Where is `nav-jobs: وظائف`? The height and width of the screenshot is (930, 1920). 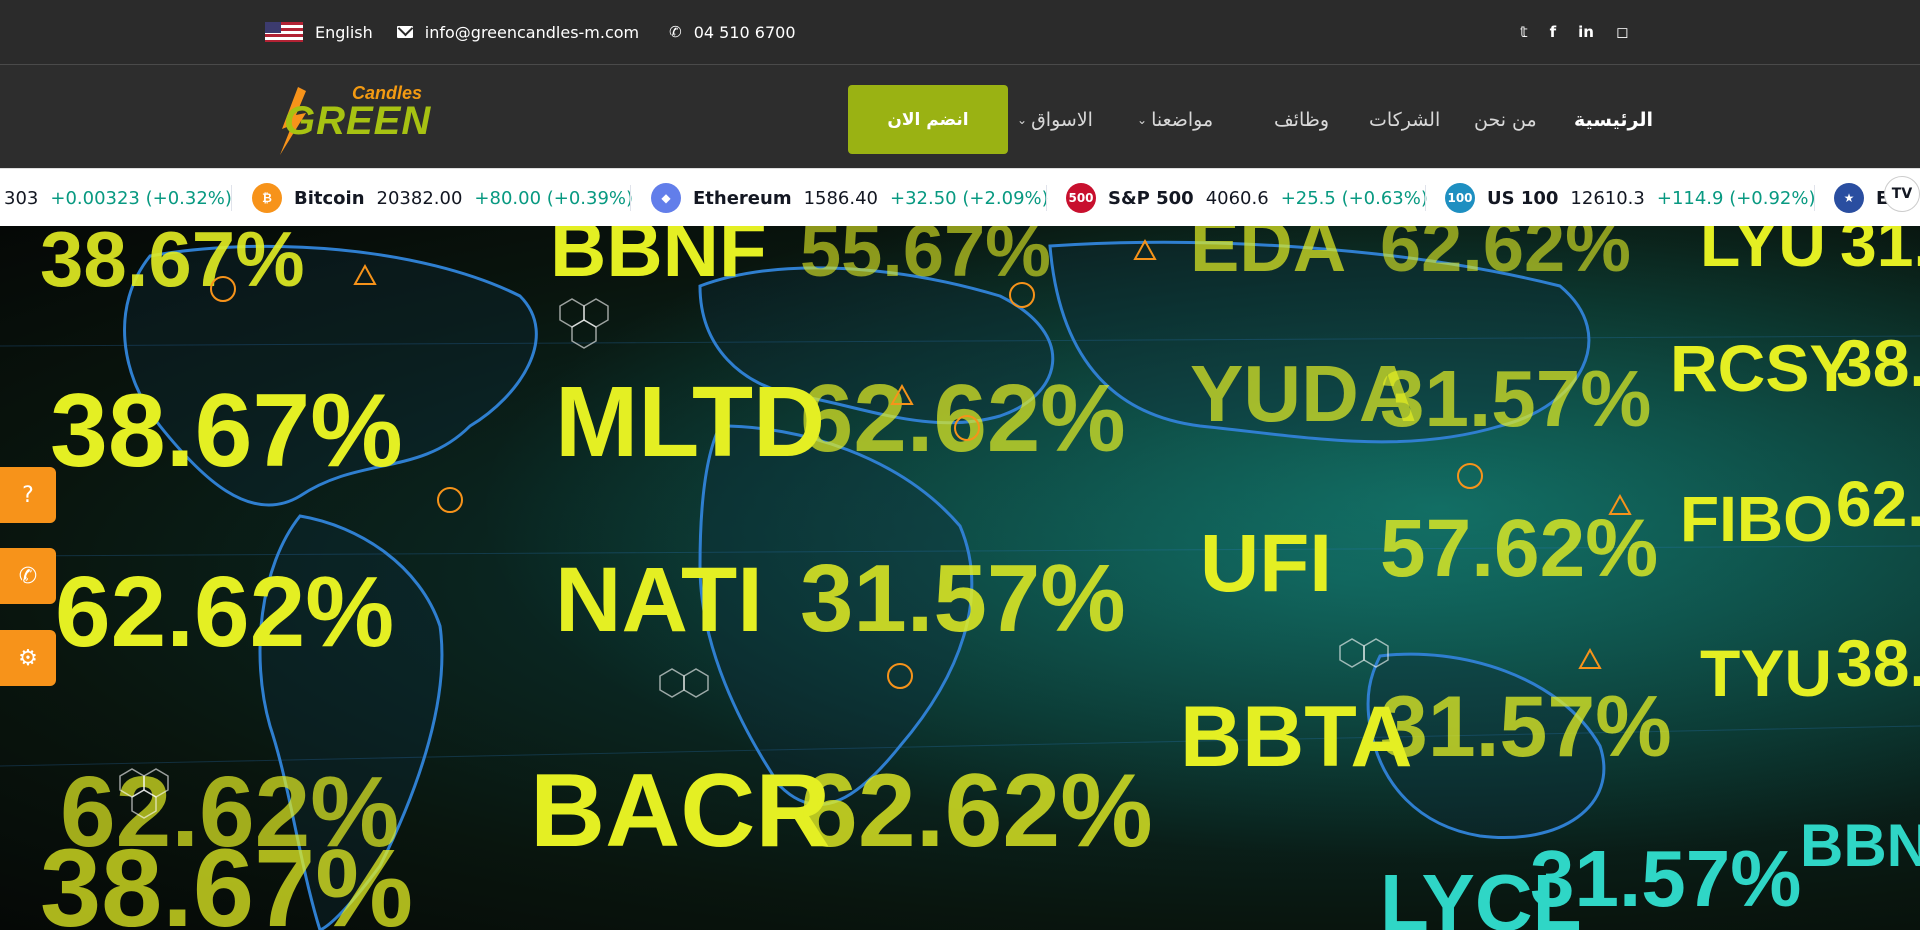 nav-jobs: وظائف is located at coordinates (1301, 119).